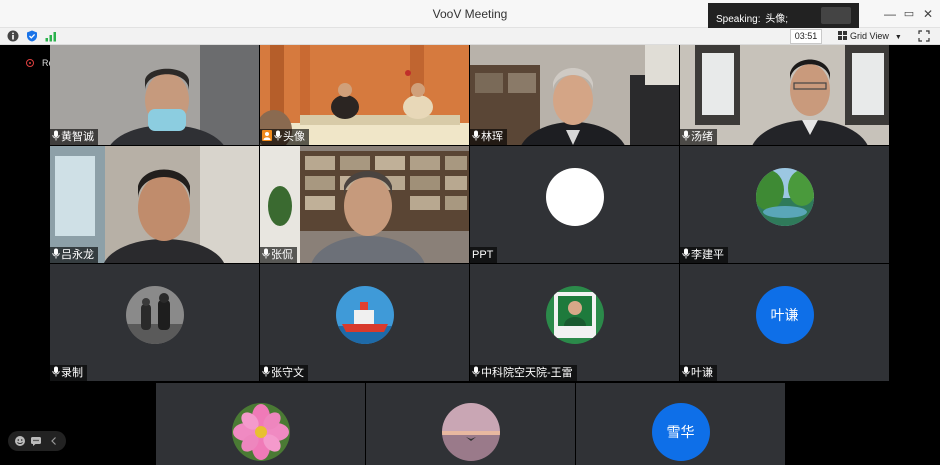 This screenshot has width=940, height=465. Describe the element at coordinates (154, 95) in the screenshot. I see `participant-tile: 黄智诚` at that location.